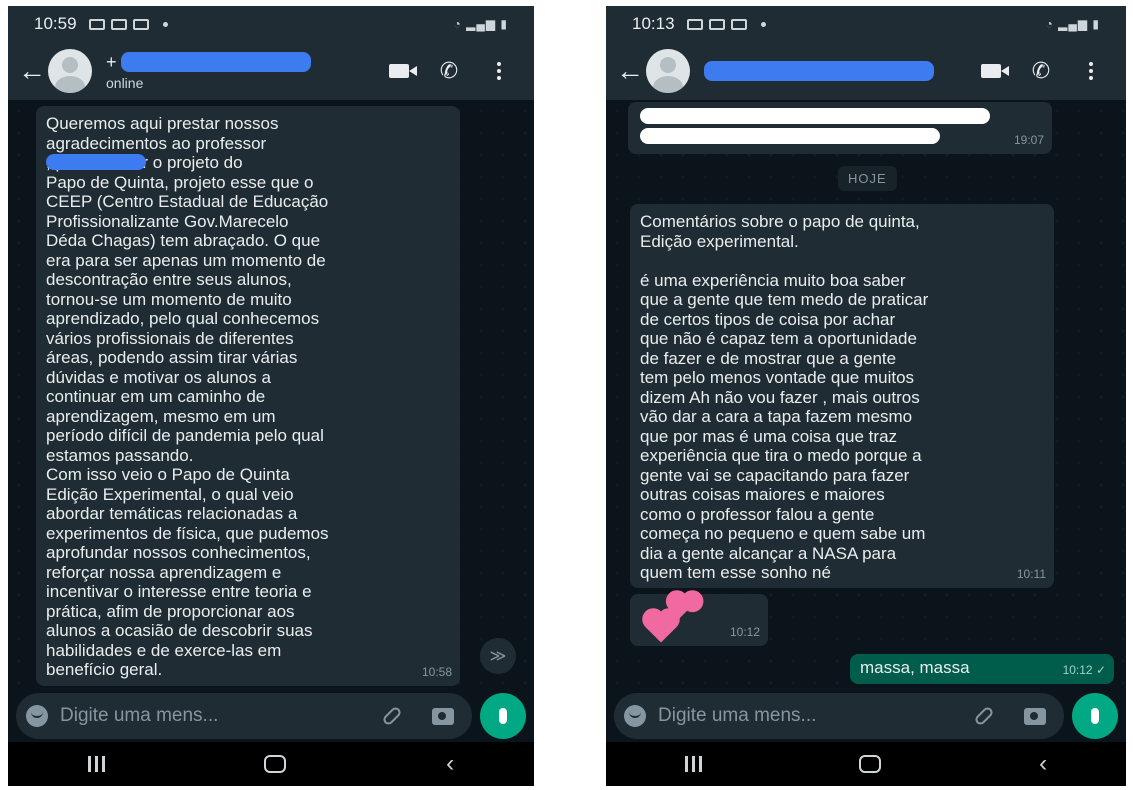  I want to click on contact-info: + online, so click(240, 71).